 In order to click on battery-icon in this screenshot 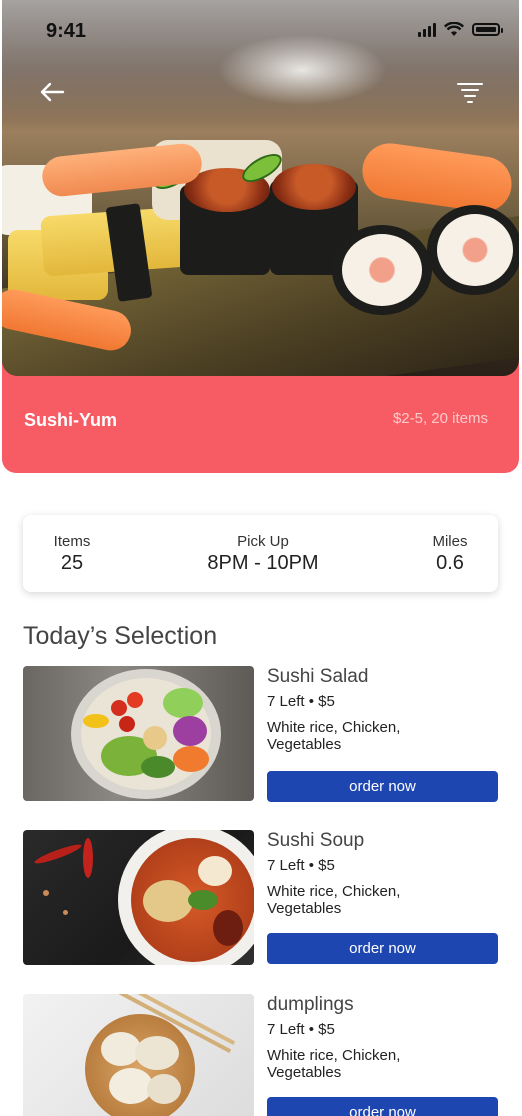, I will do `click(487, 29)`.